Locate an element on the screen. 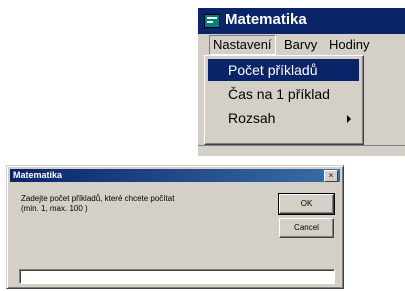 This screenshot has width=405, height=291. cancel-button: Cancel is located at coordinates (306, 228).